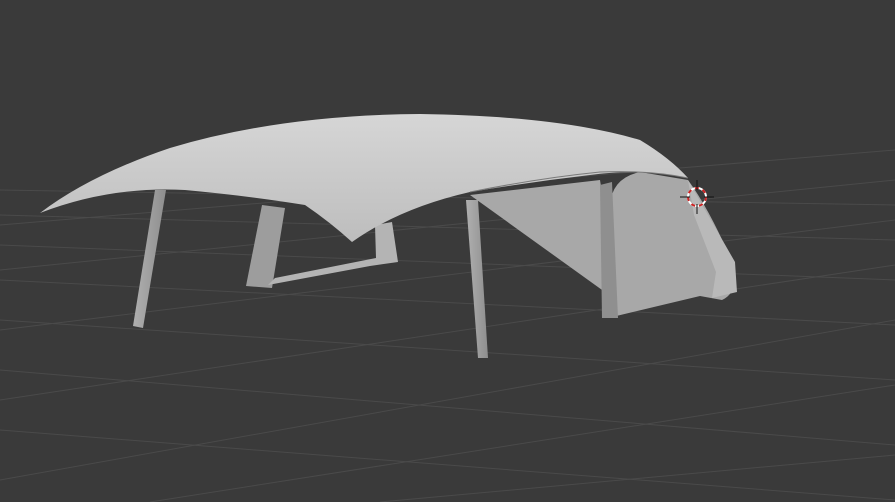 The image size is (895, 502). What do you see at coordinates (265, 246) in the screenshot?
I see `rear-left-pillar` at bounding box center [265, 246].